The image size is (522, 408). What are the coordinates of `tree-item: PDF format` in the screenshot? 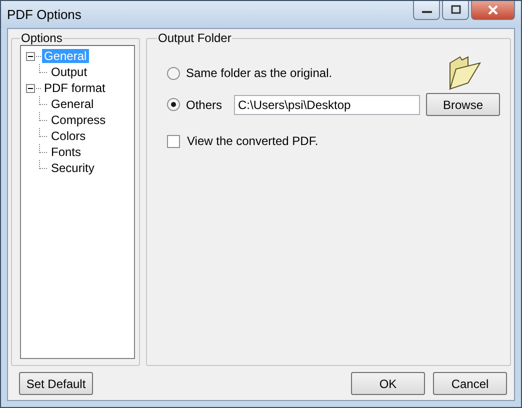 It's located at (75, 88).